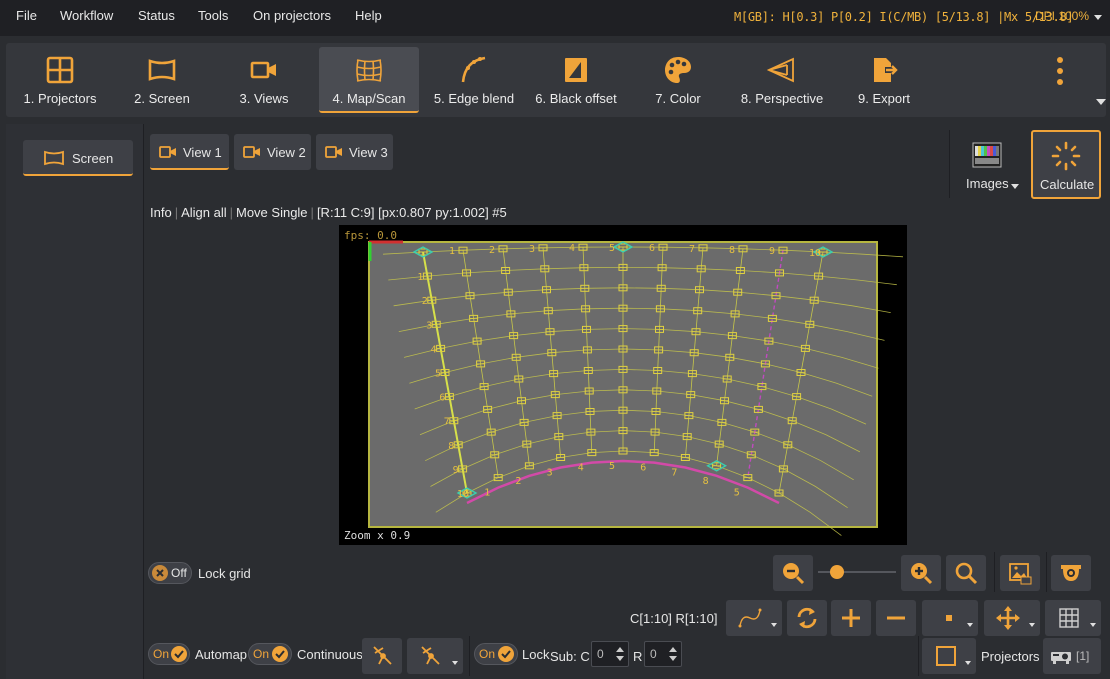 The width and height of the screenshot is (1110, 679). What do you see at coordinates (966, 573) in the screenshot?
I see `zoom-fit-button` at bounding box center [966, 573].